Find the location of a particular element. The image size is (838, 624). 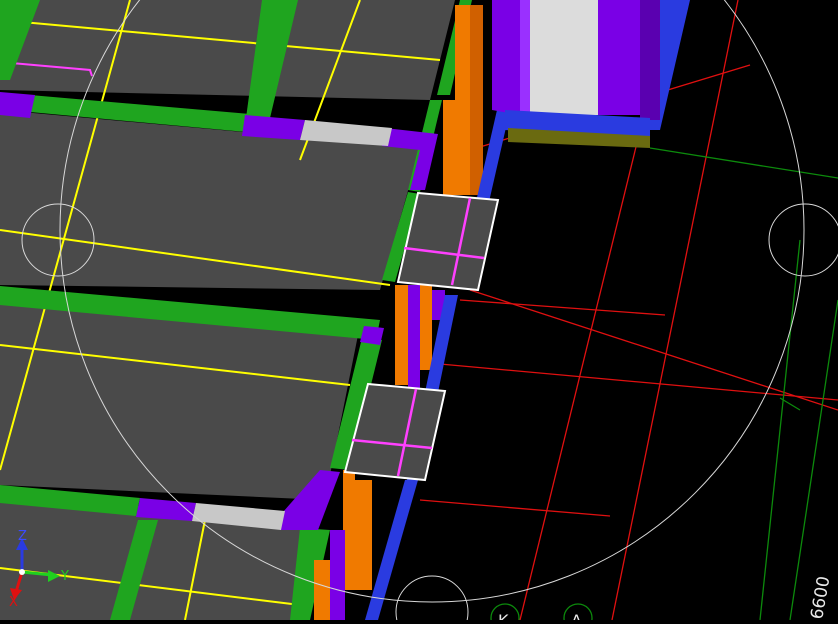

grid-bubble-k-label: K is located at coordinates (503, 615).